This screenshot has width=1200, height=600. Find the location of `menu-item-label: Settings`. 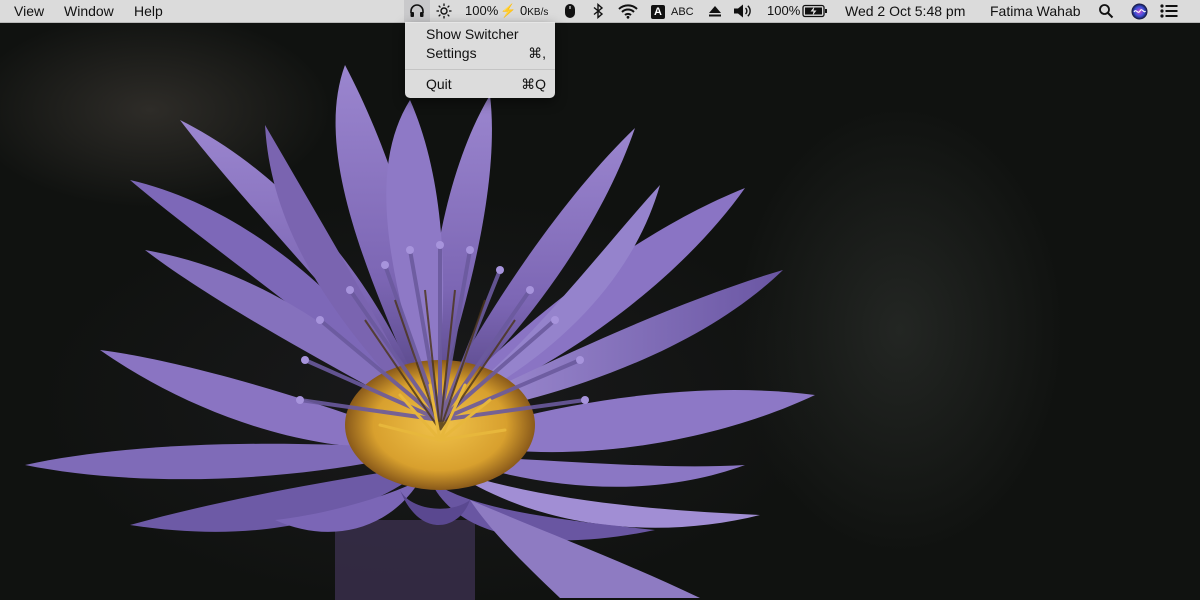

menu-item-label: Settings is located at coordinates (451, 53).